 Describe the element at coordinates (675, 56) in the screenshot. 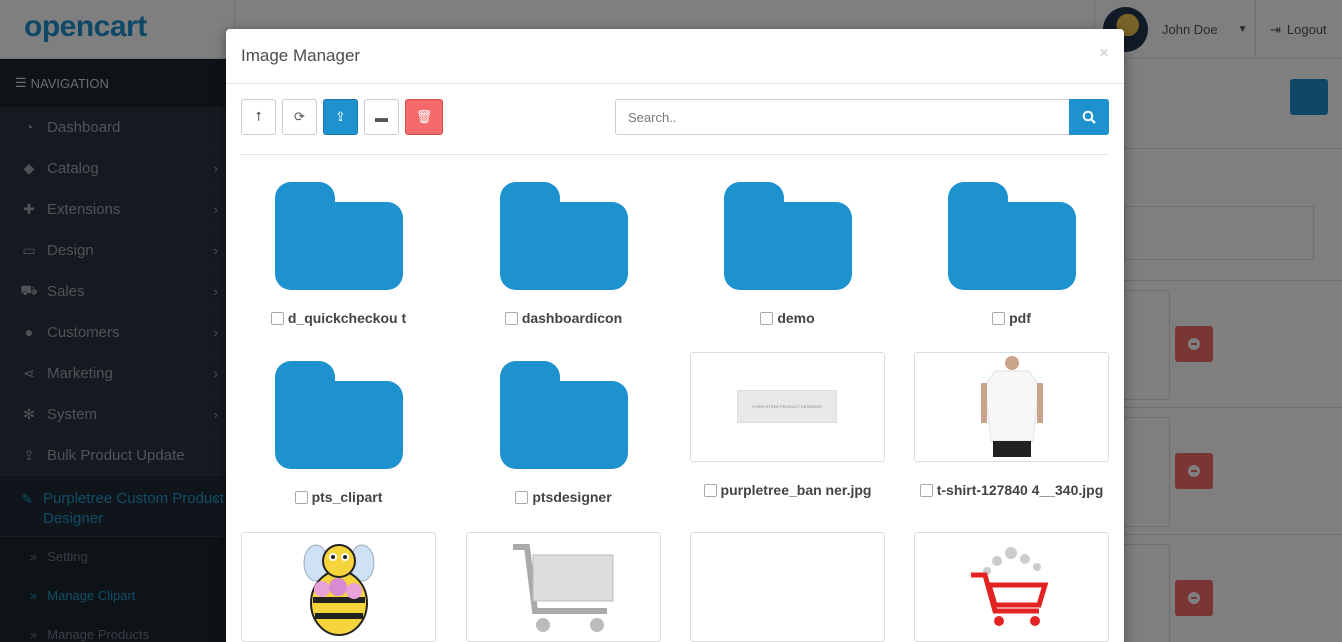

I see `modal-header: Image Manager ×` at that location.